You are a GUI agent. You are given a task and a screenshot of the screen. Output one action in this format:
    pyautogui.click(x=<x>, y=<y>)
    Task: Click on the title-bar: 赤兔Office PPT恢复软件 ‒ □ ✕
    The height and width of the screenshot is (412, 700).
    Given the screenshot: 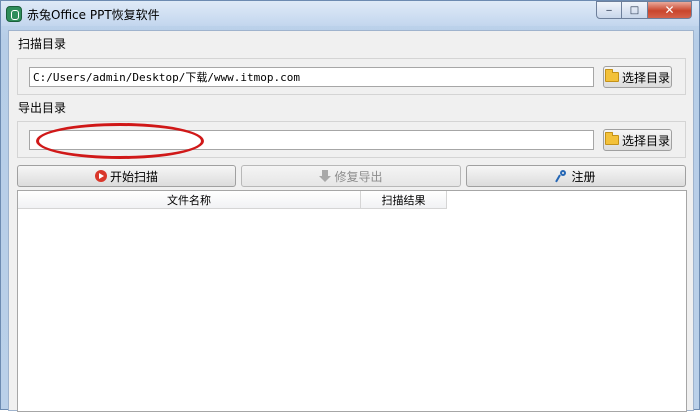 What is the action you would take?
    pyautogui.click(x=350, y=13)
    